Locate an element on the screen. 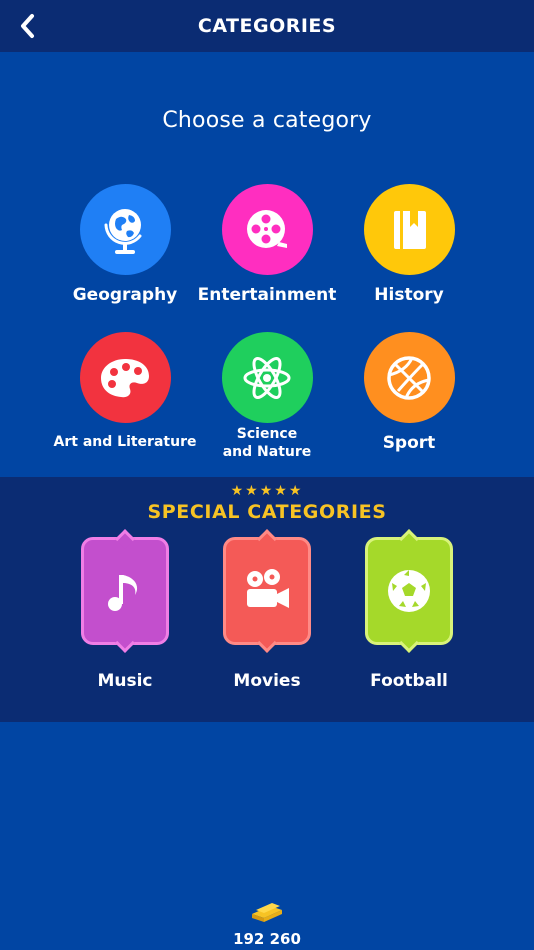 The image size is (534, 950). art-circle is located at coordinates (125, 377).